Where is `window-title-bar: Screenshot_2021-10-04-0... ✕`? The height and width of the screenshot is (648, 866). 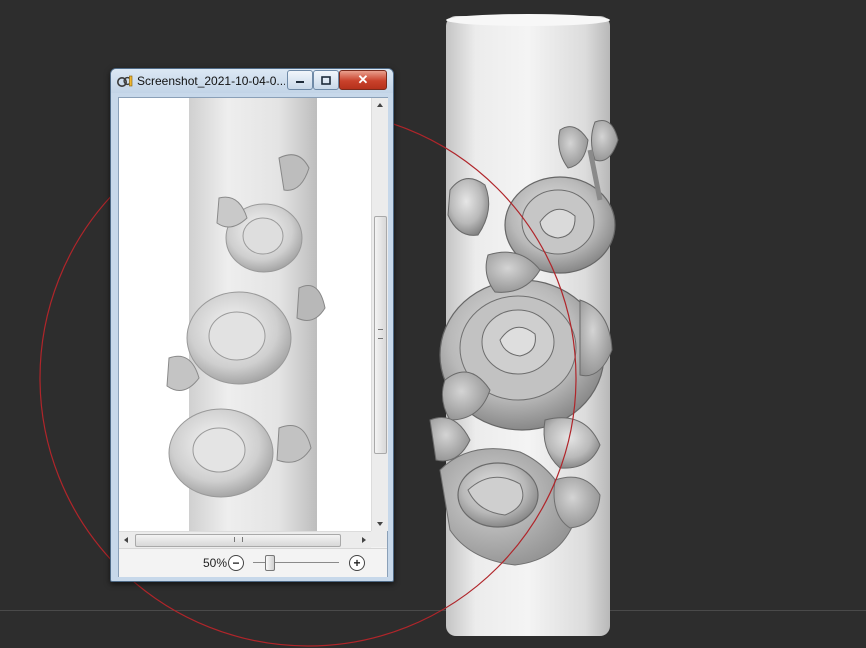 window-title-bar: Screenshot_2021-10-04-0... ✕ is located at coordinates (252, 81).